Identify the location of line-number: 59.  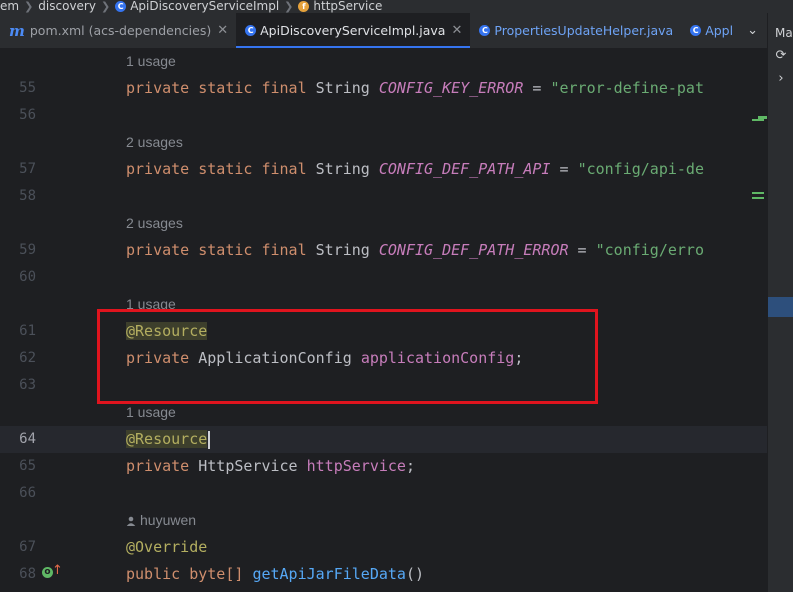
(27, 250).